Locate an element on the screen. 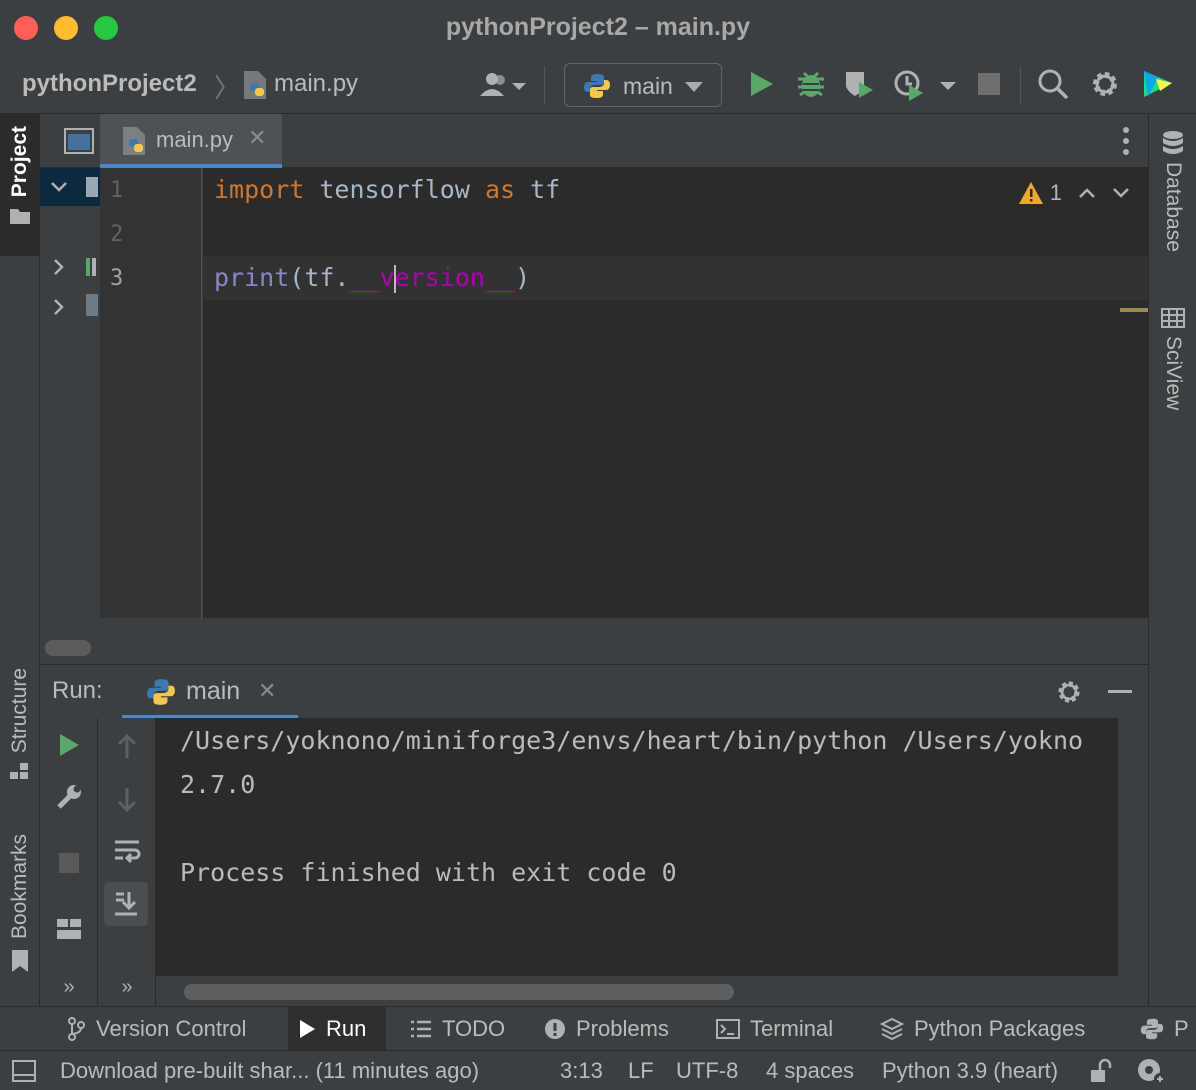  lock-open-icon is located at coordinates (1101, 1071).